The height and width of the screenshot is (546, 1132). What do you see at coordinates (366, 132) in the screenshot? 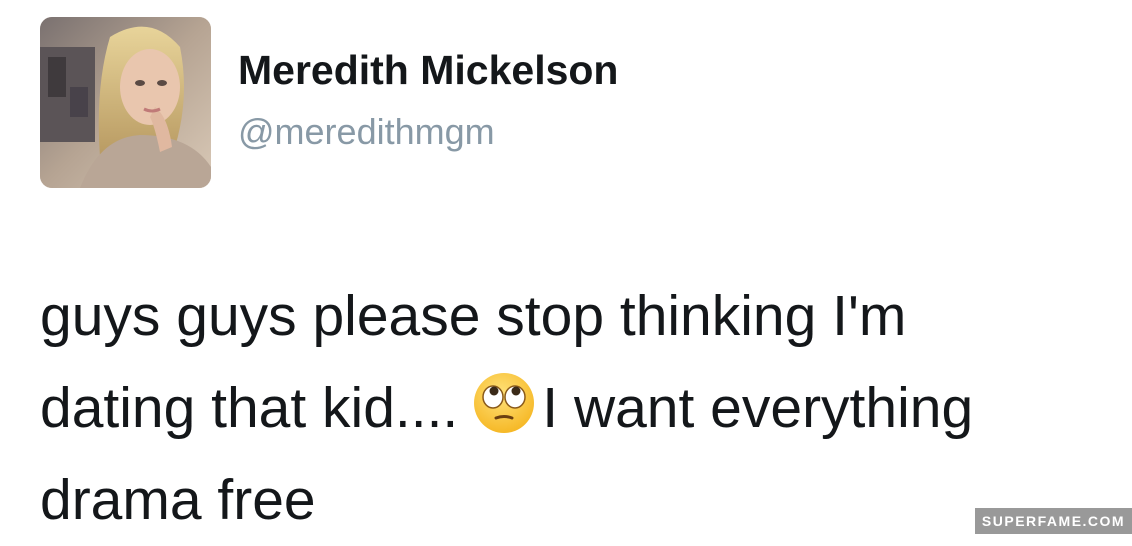
I see `author-handle: @meredithmgm` at bounding box center [366, 132].